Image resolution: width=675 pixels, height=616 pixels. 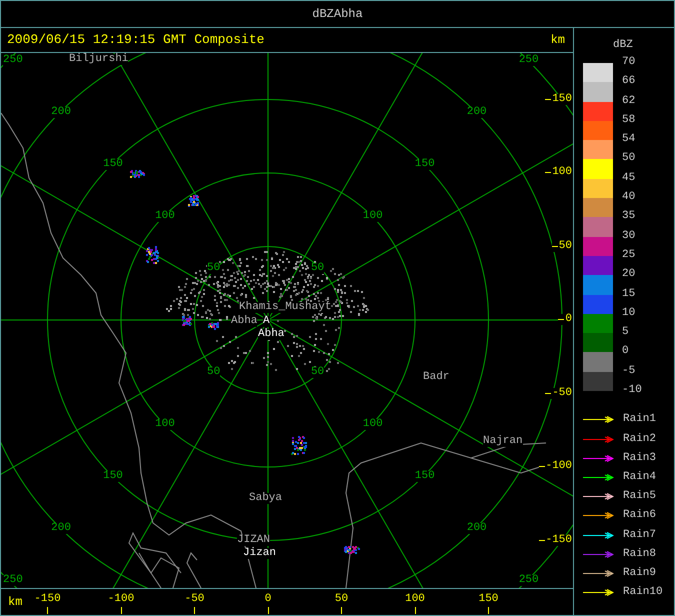 I want to click on x-axis-label: 0, so click(x=268, y=599).